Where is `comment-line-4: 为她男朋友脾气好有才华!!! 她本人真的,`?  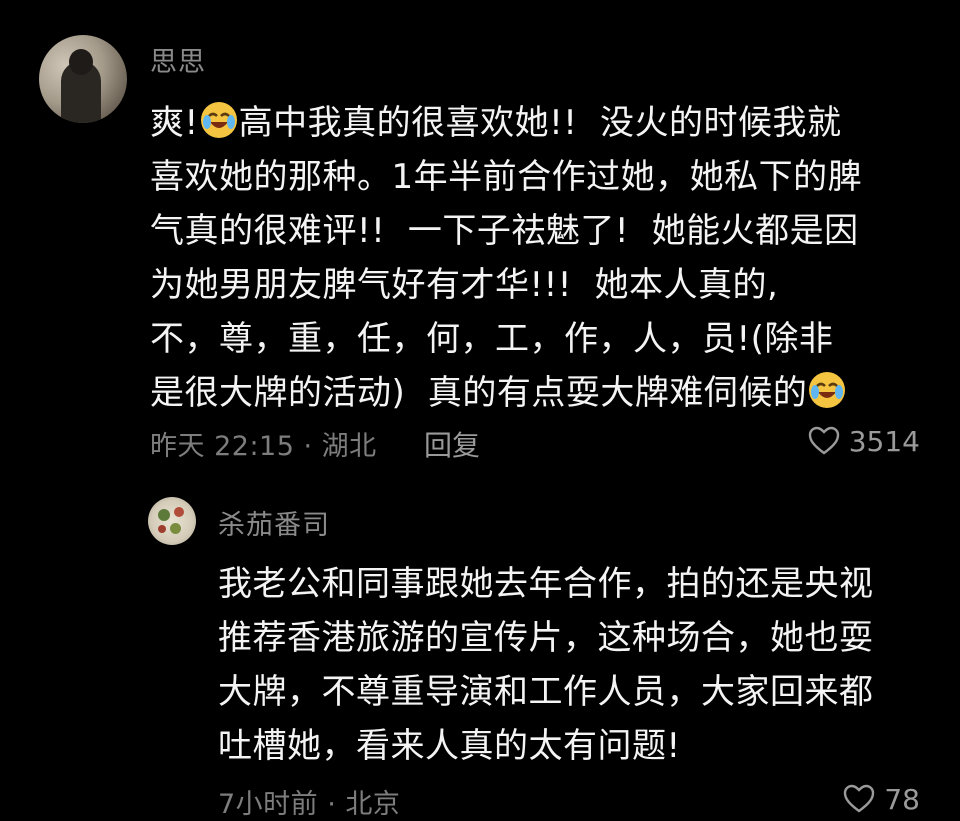 comment-line-4: 为她男朋友脾气好有才华!!! 她本人真的, is located at coordinates (464, 285).